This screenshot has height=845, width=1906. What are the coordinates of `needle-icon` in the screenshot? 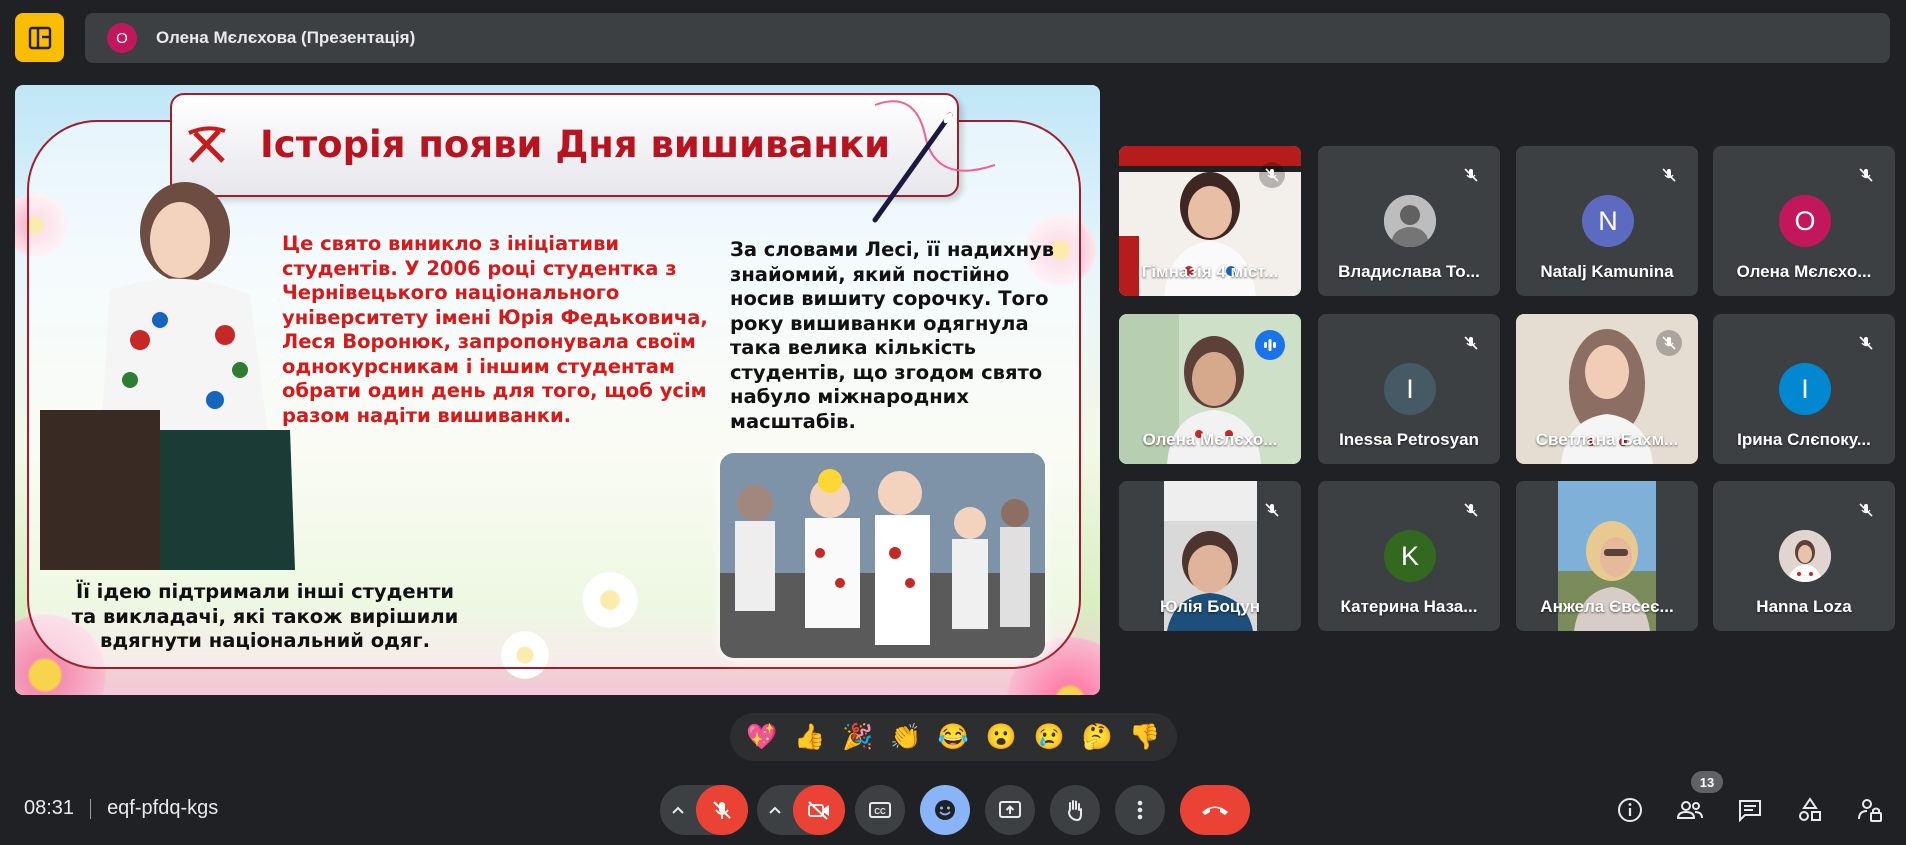 It's located at (934, 161).